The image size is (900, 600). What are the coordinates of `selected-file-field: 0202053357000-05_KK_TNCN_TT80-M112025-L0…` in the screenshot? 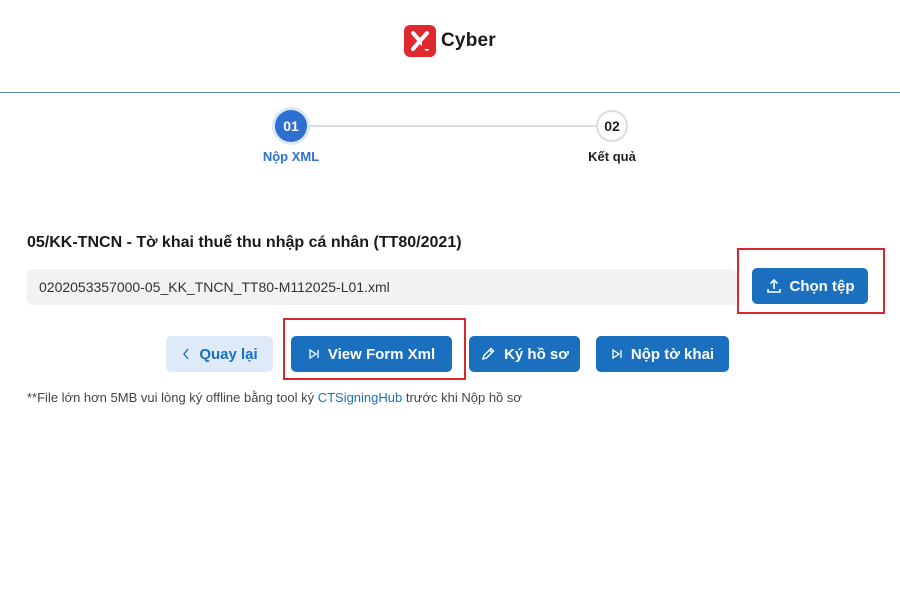 It's located at (382, 287).